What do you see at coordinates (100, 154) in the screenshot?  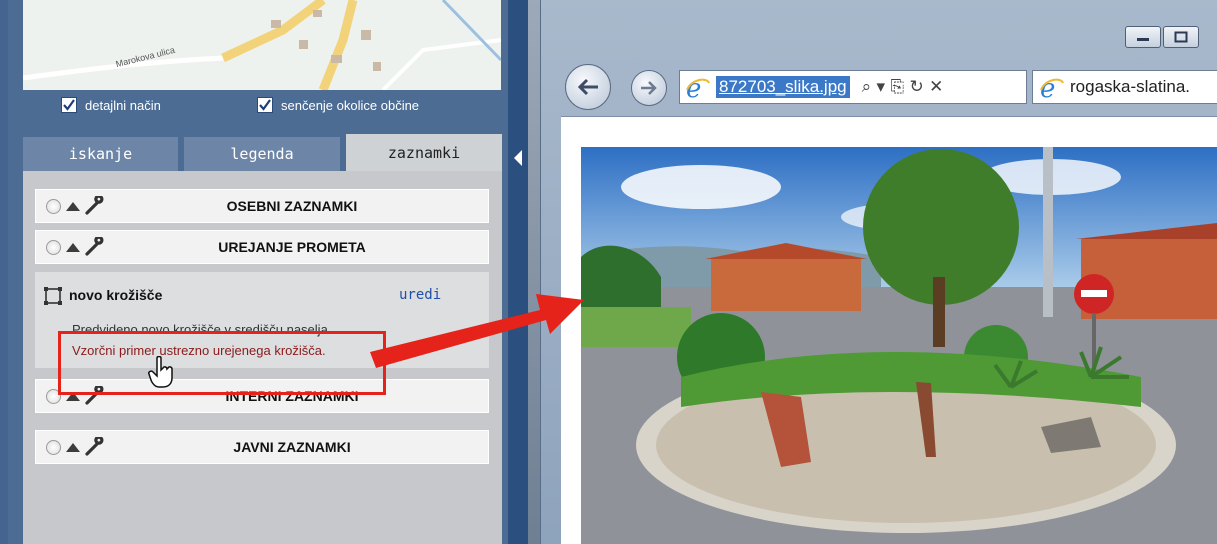 I see `tab-iskanje: iskanje` at bounding box center [100, 154].